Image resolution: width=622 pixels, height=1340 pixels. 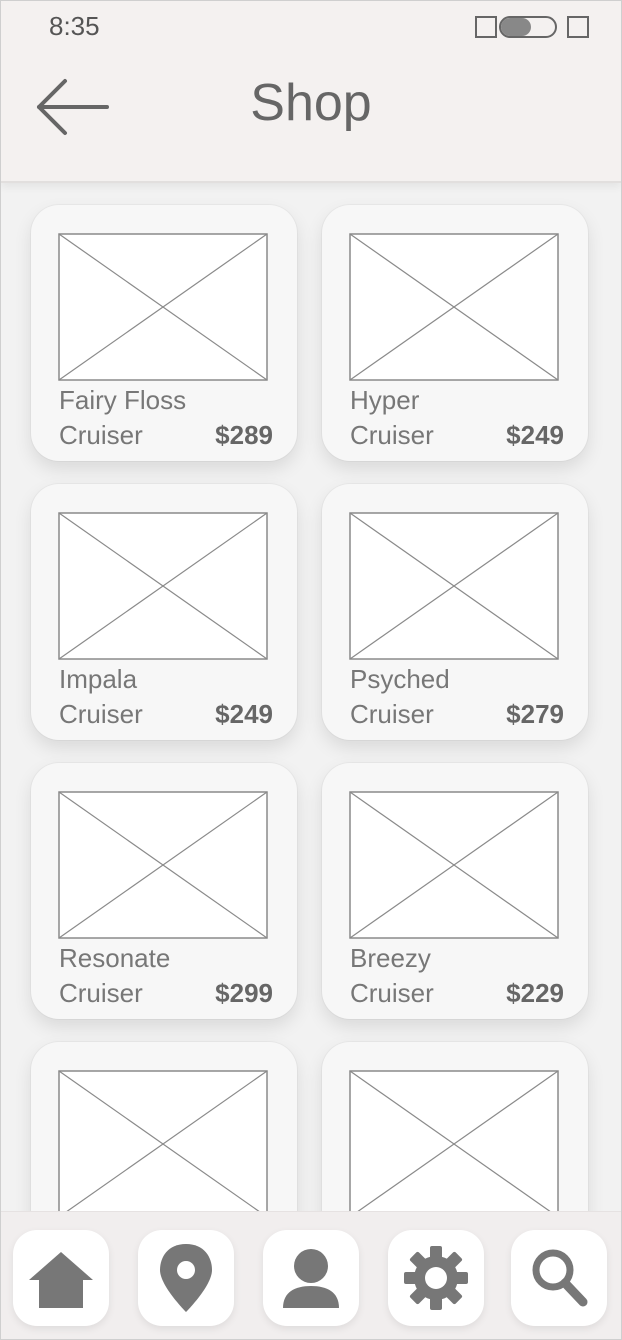 I want to click on tab-search, so click(x=559, y=1278).